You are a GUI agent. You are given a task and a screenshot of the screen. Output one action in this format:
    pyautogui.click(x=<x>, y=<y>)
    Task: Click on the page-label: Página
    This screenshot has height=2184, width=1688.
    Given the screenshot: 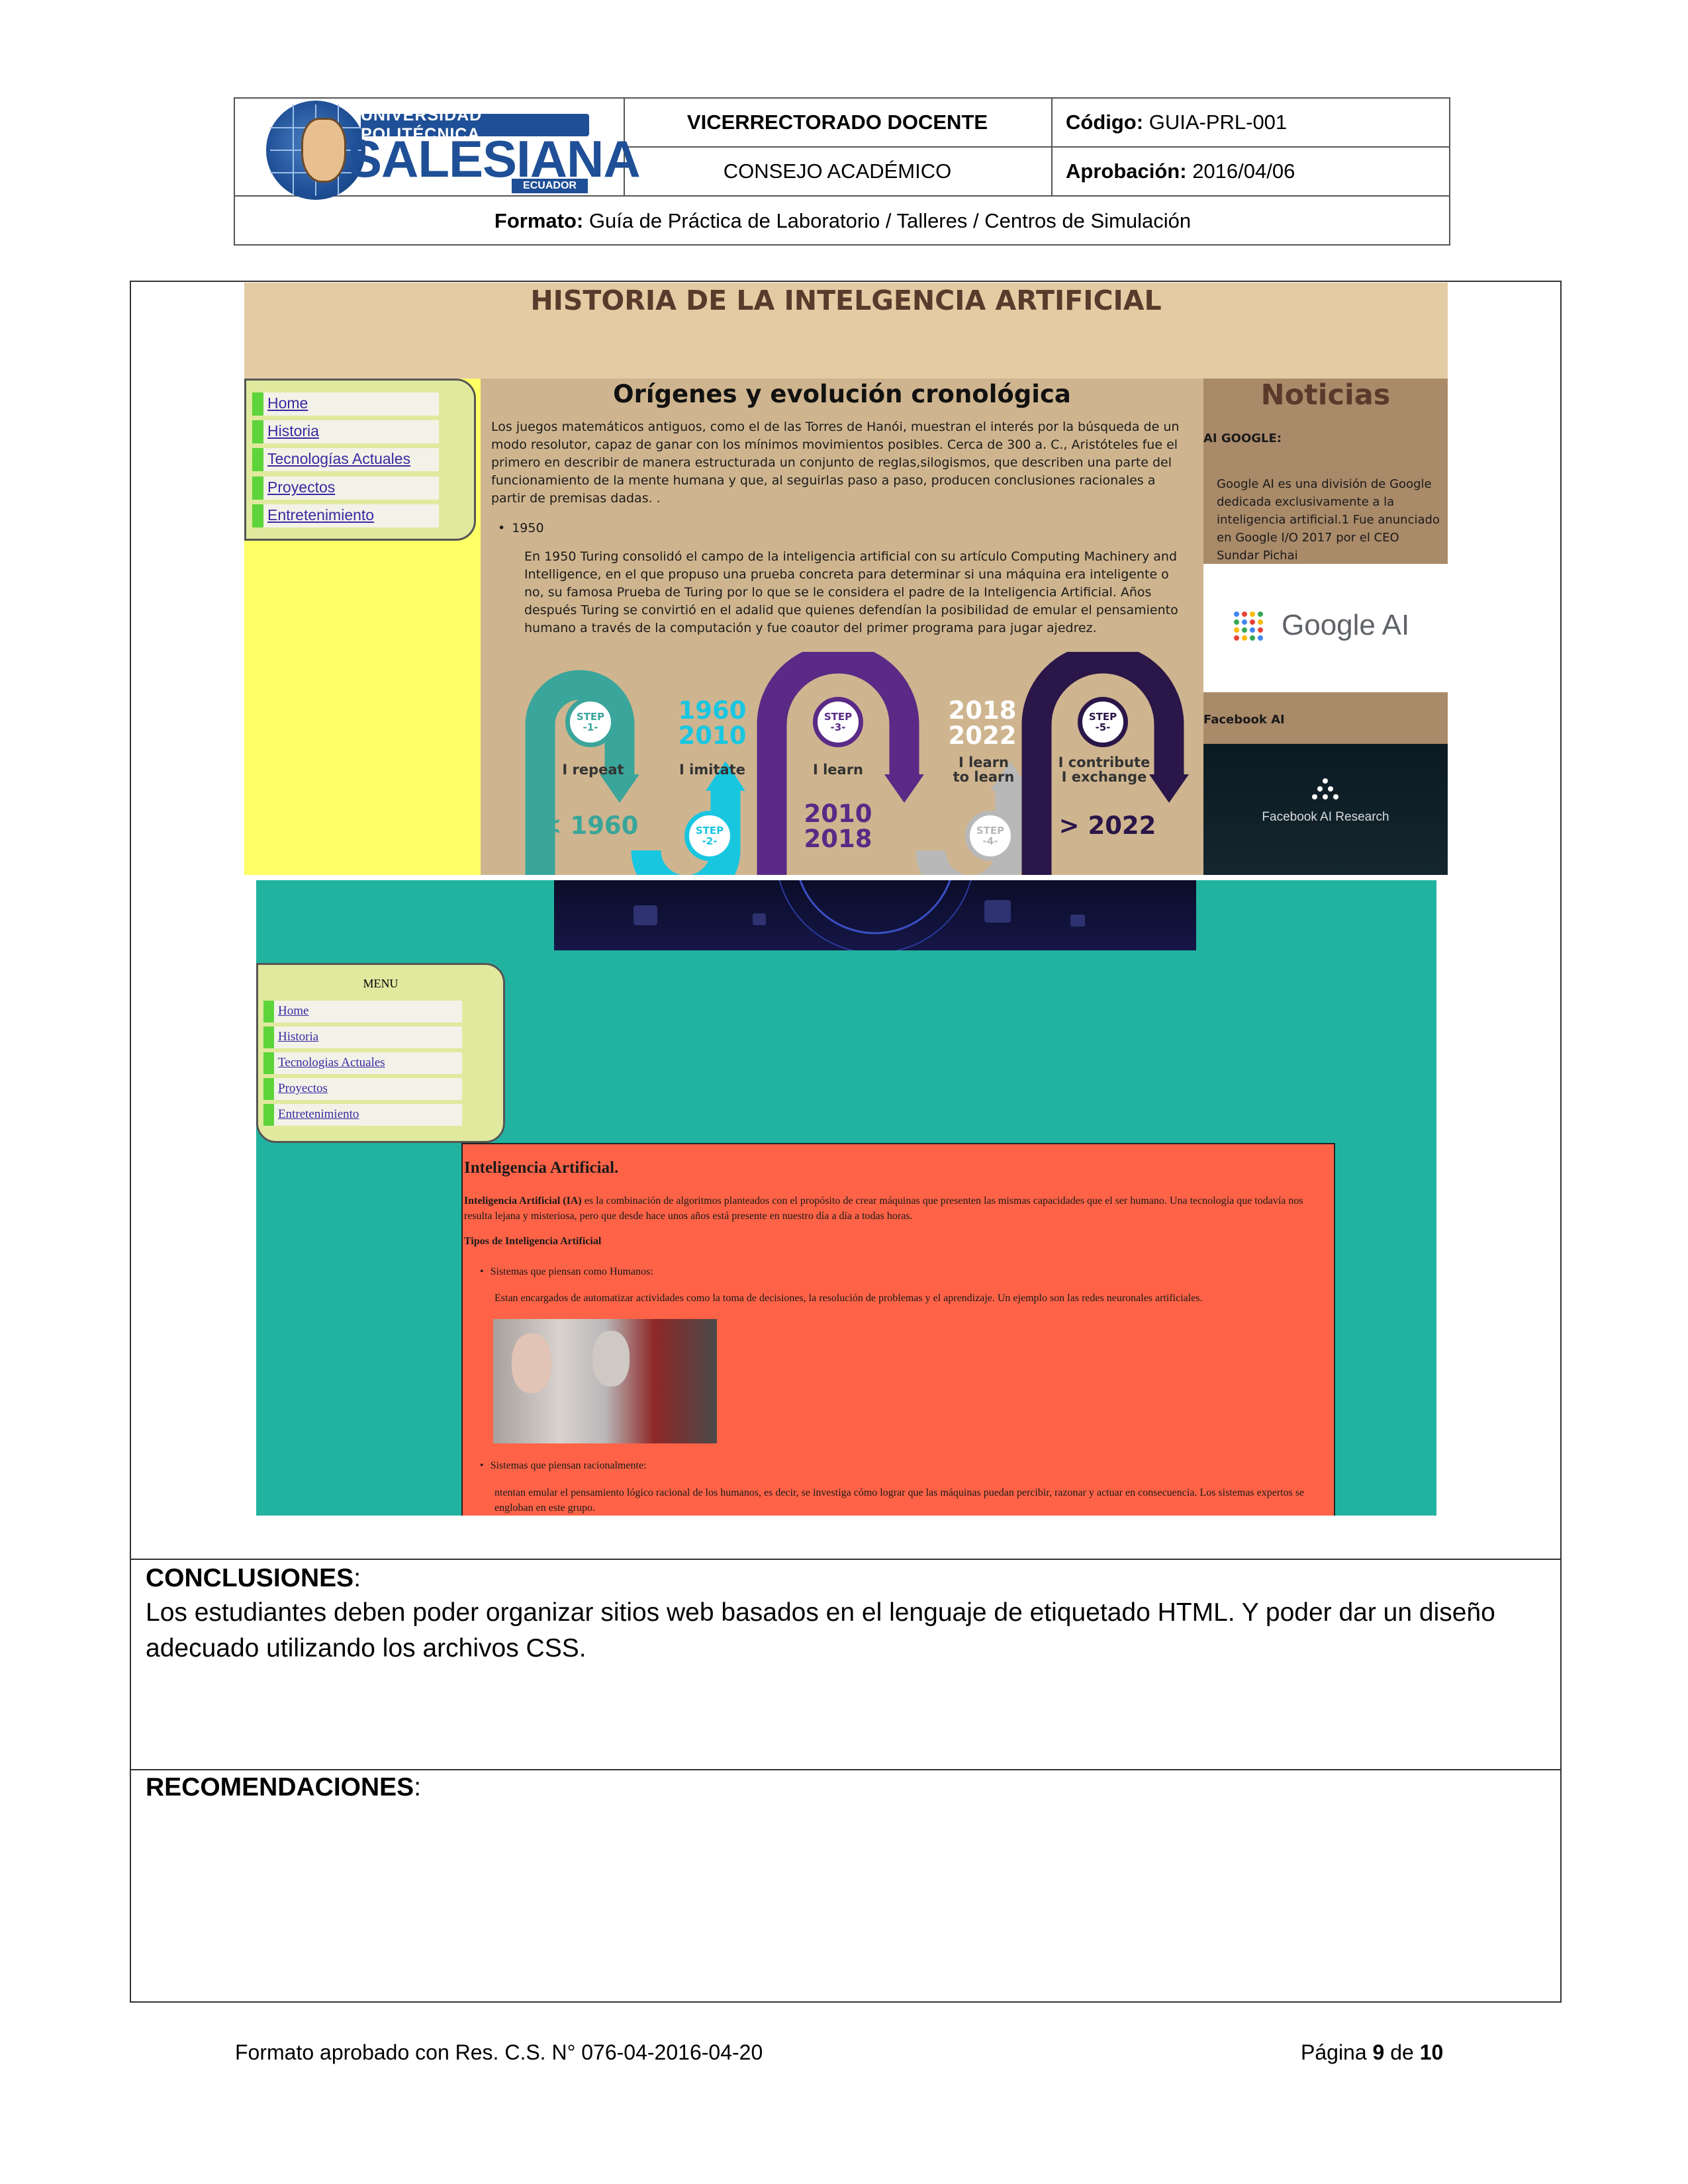 What is the action you would take?
    pyautogui.click(x=1334, y=2052)
    